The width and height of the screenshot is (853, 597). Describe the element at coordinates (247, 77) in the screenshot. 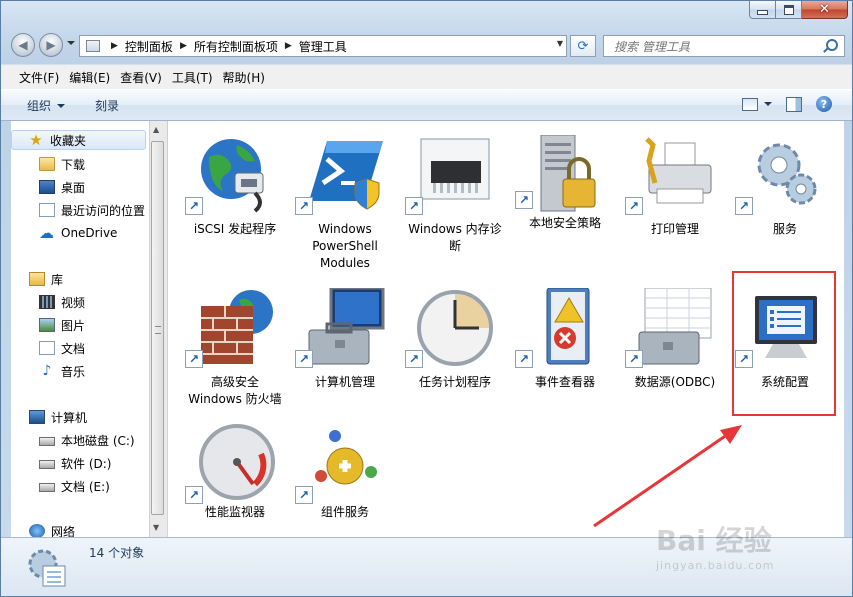

I see `menu-help: 帮助(H)` at that location.